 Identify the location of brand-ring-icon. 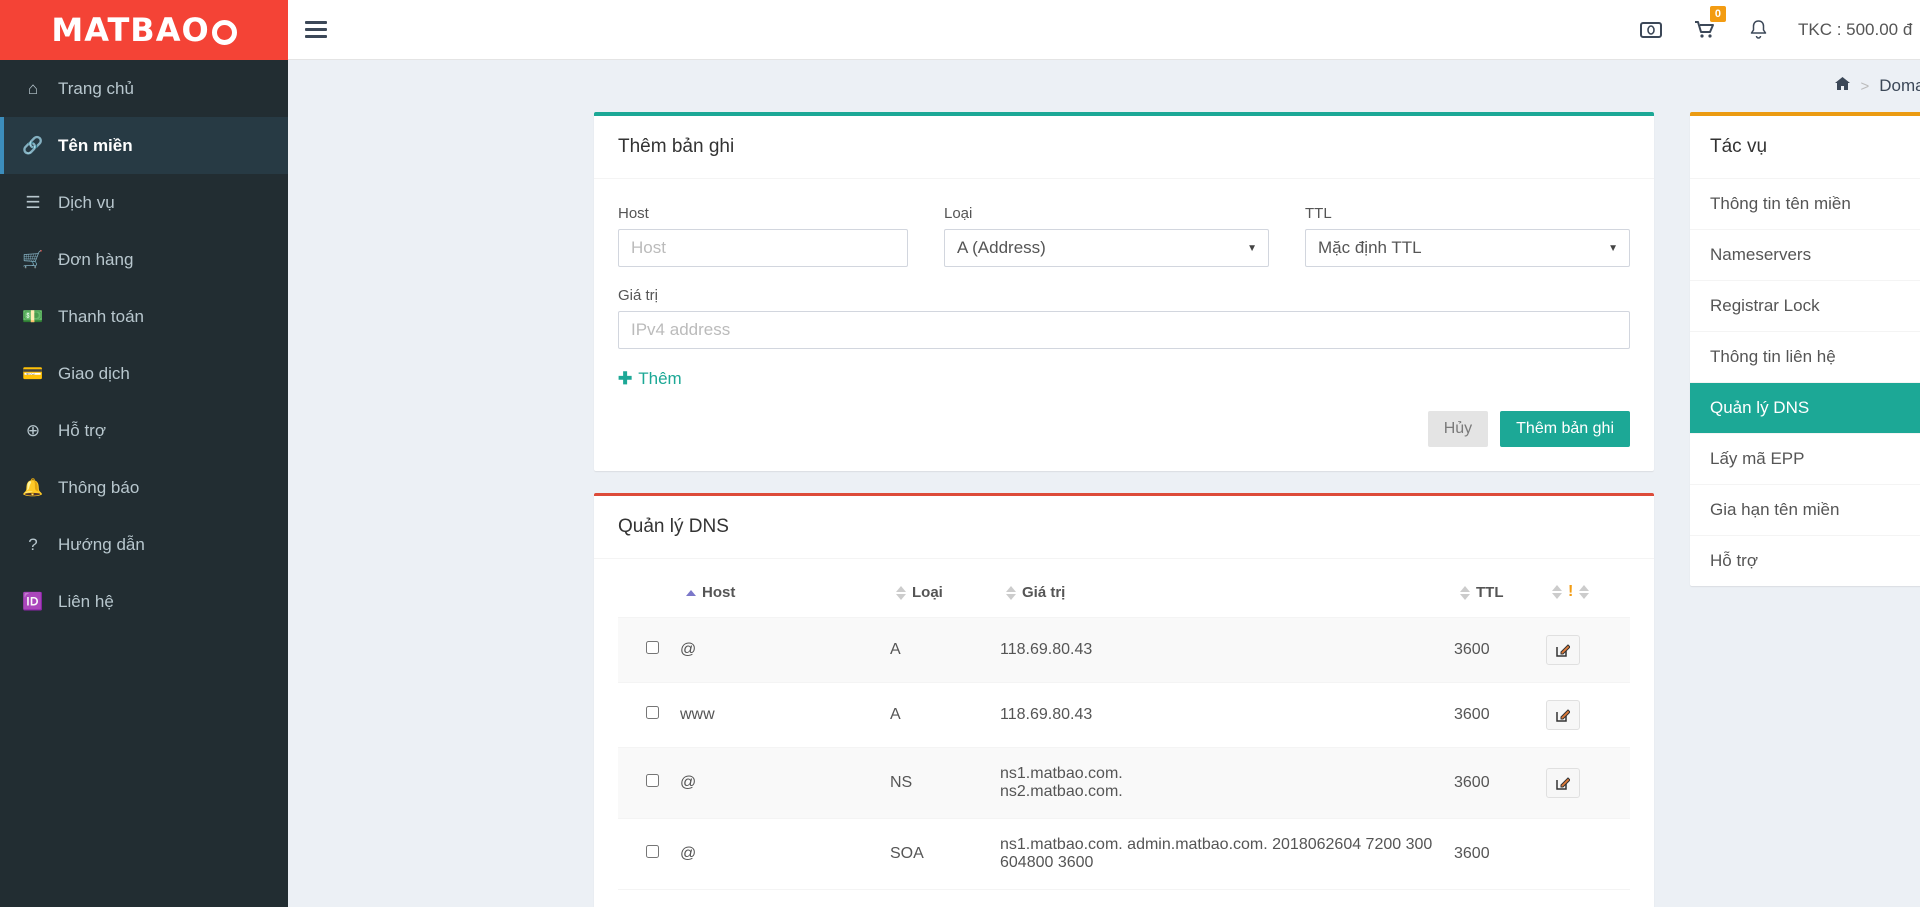
(224, 32).